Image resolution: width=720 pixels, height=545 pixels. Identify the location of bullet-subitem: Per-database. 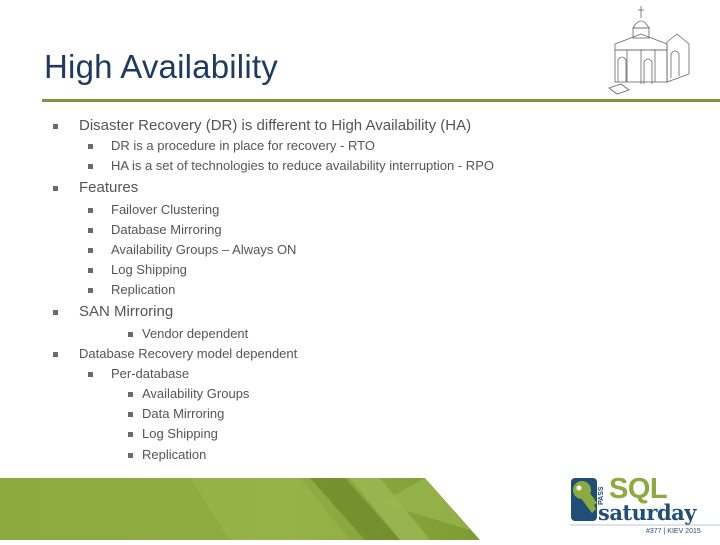
(150, 373).